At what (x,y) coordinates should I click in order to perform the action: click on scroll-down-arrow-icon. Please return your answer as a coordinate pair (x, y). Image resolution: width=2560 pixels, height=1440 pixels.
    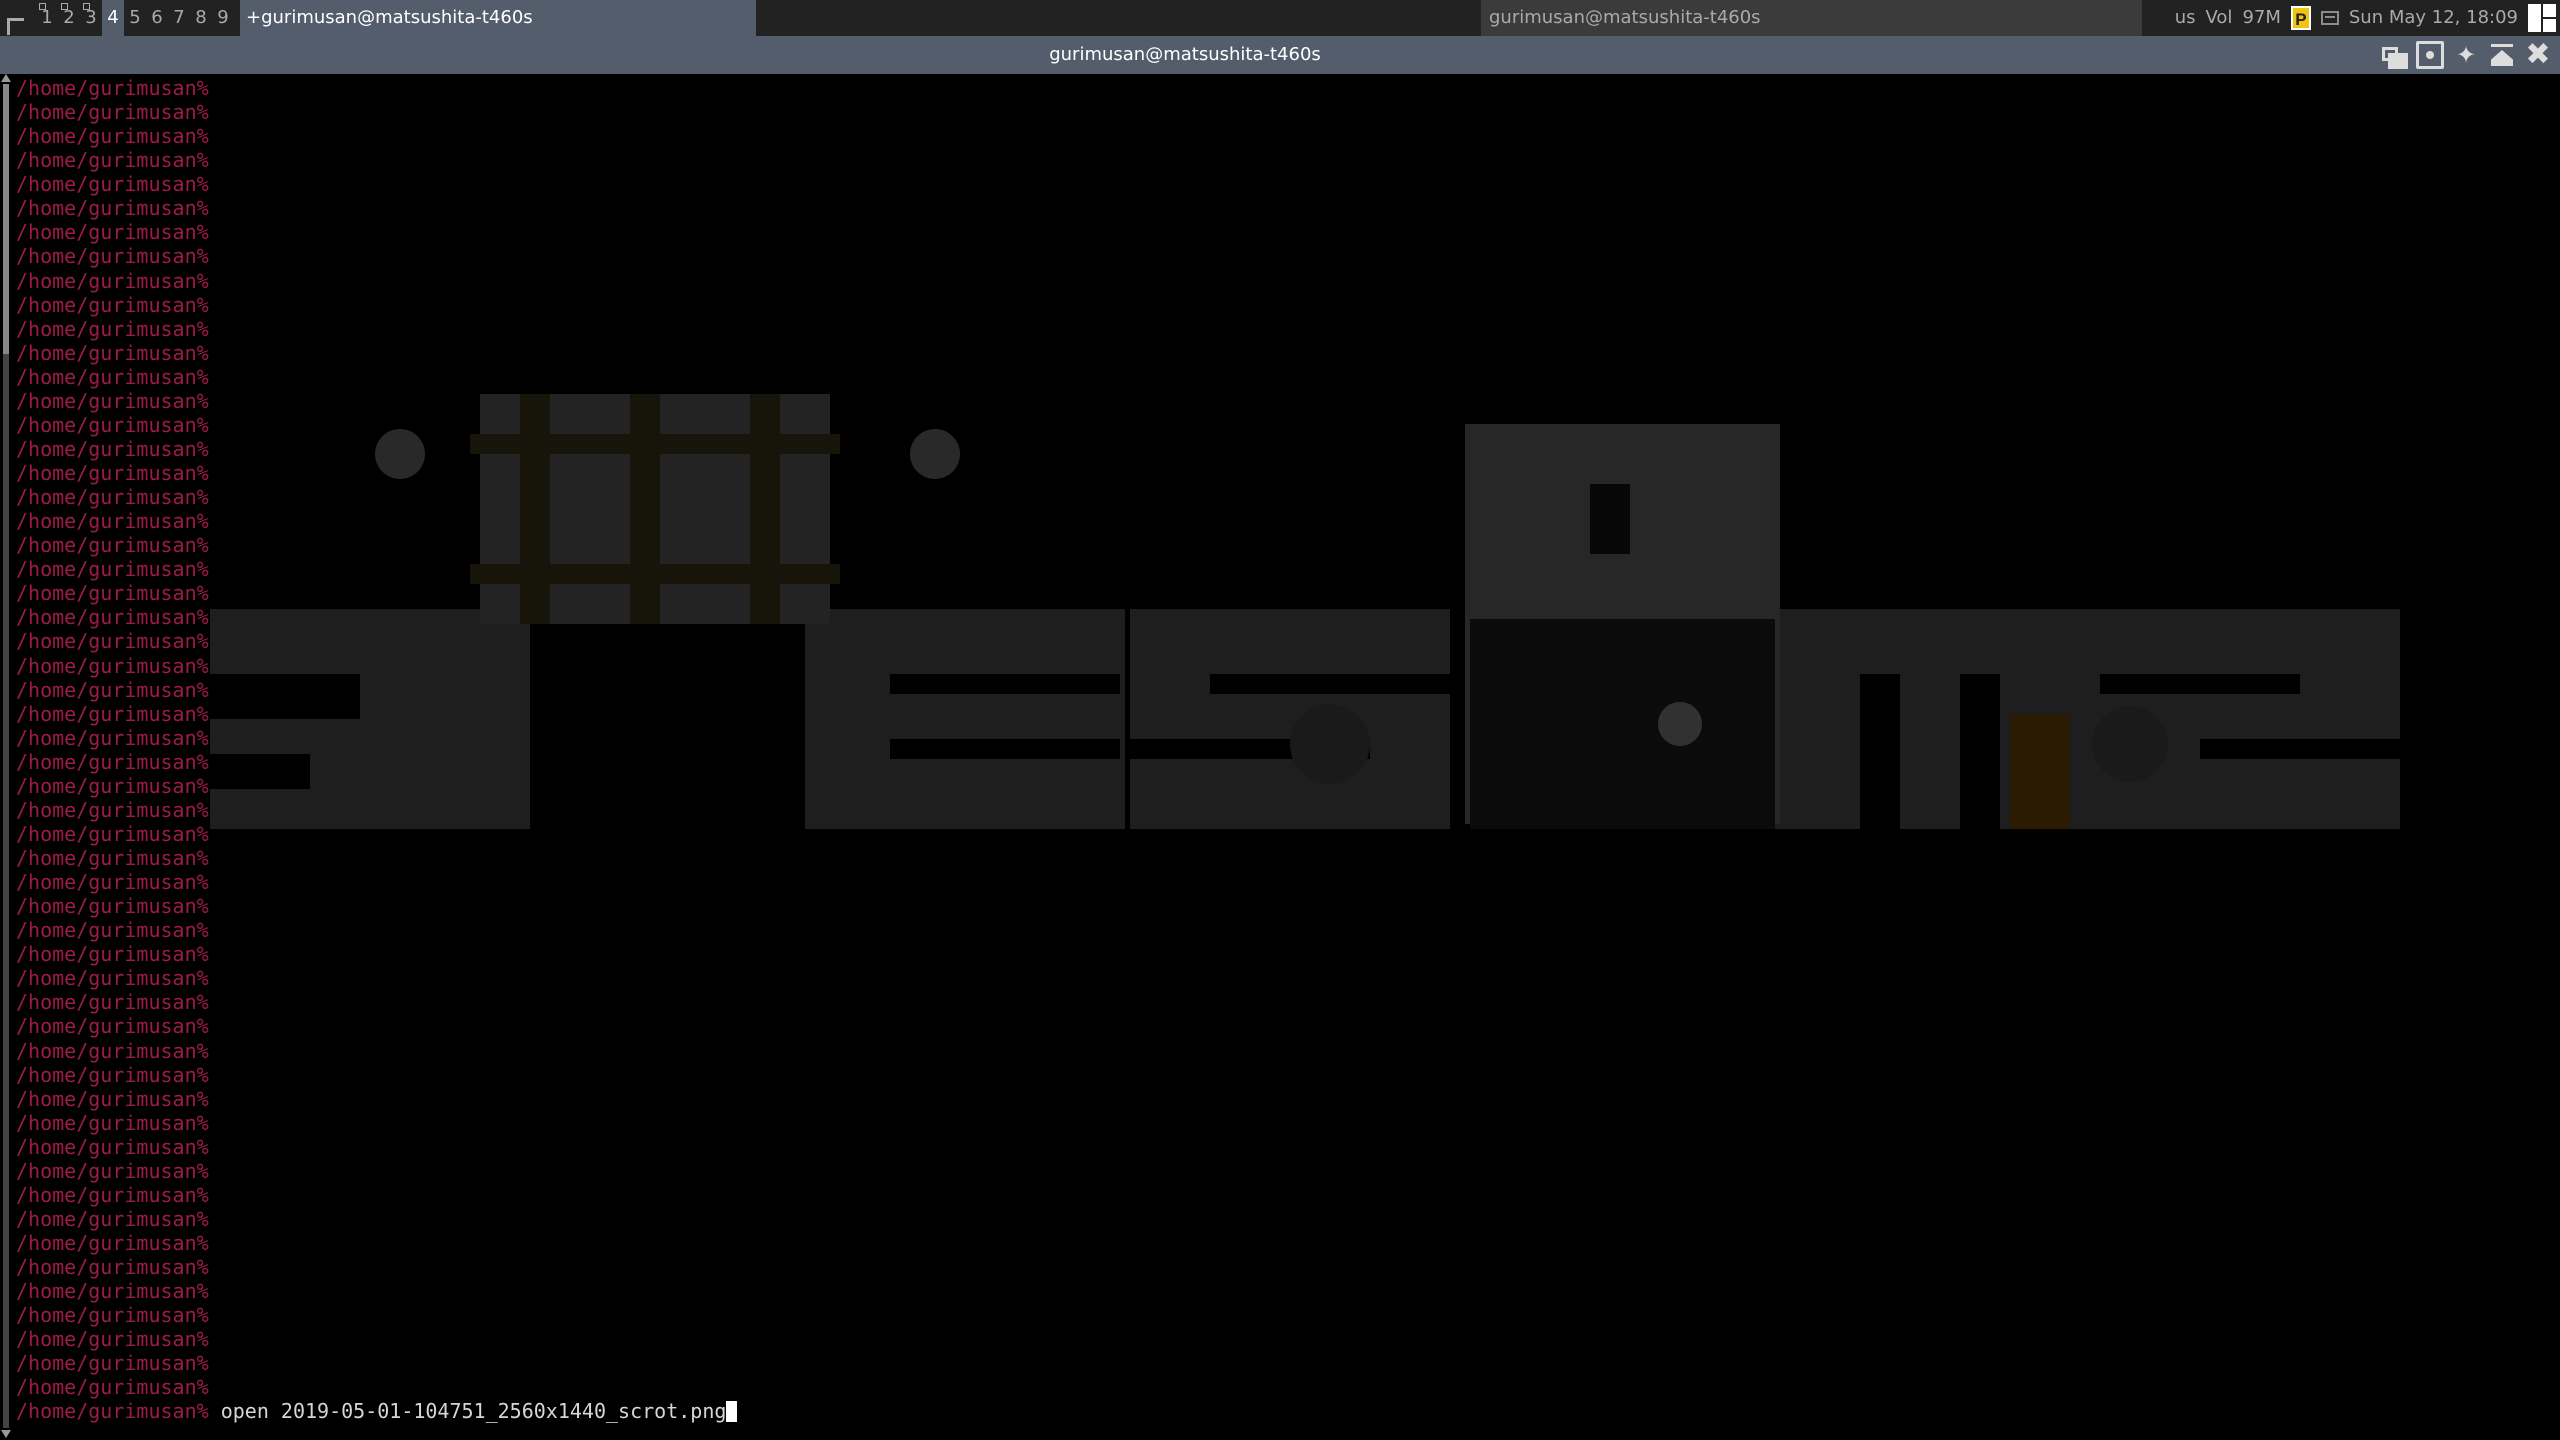
    Looking at the image, I should click on (6, 1434).